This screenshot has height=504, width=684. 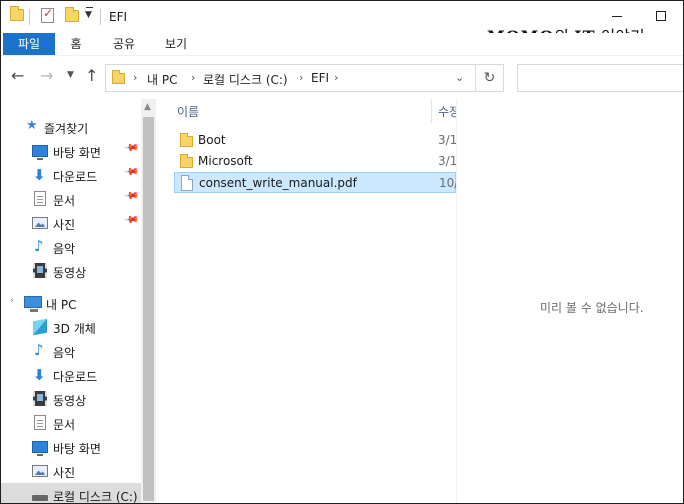 I want to click on scroll-up-arrow-icon: ▲, so click(x=147, y=107).